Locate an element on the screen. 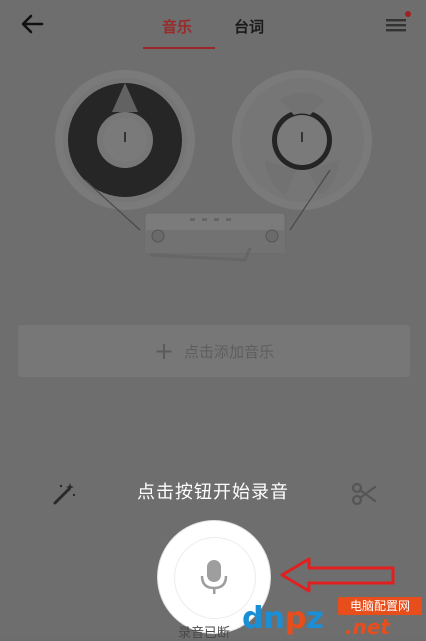 This screenshot has height=641, width=426. microphone-icon is located at coordinates (214, 577).